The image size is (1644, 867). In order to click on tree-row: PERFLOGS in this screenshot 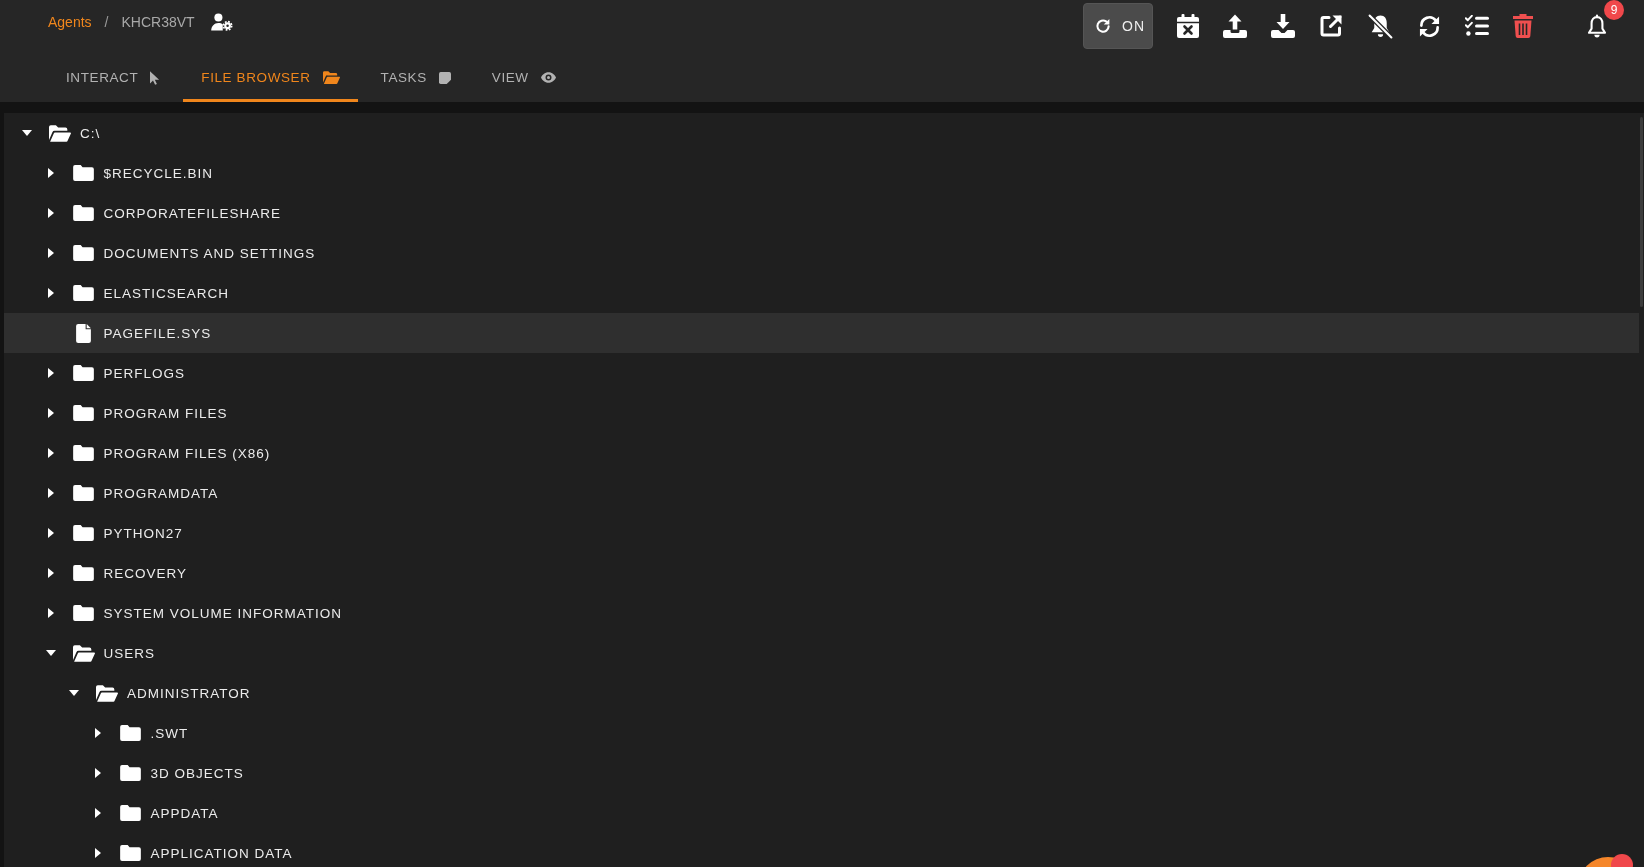, I will do `click(821, 373)`.